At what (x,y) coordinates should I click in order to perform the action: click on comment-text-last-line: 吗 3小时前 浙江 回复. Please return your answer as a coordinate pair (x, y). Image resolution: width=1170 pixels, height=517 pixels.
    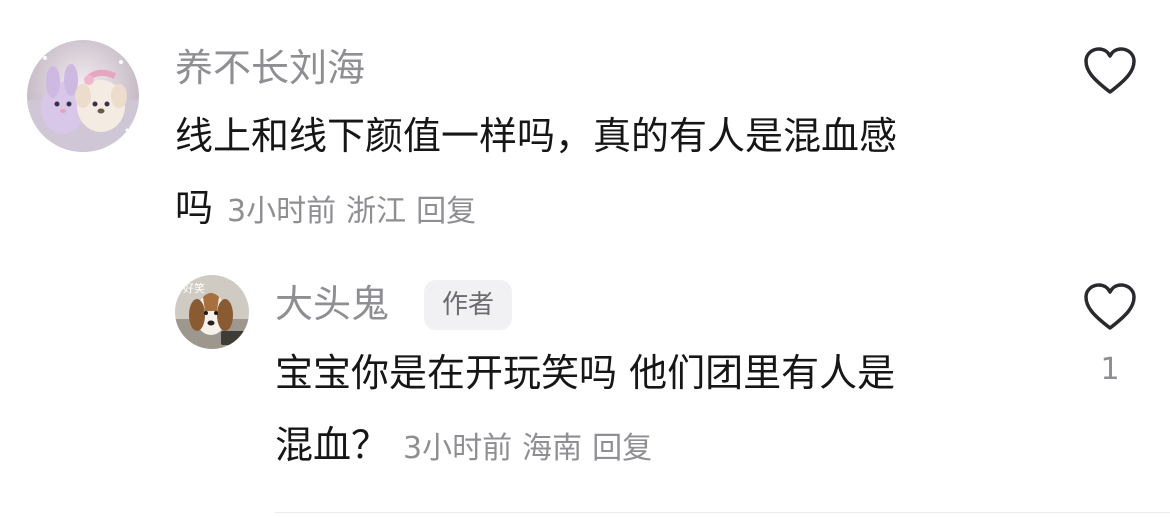
    Looking at the image, I should click on (615, 210).